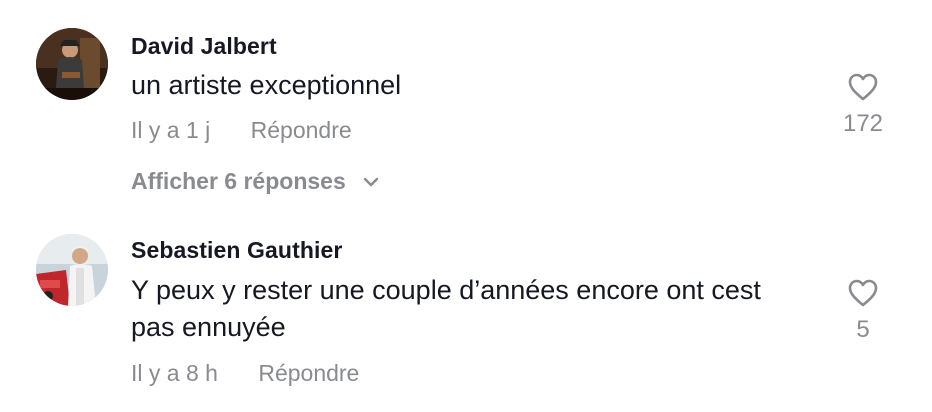 The height and width of the screenshot is (412, 932). Describe the element at coordinates (236, 250) in the screenshot. I see `comment-username: Sebastien Gauthier` at that location.